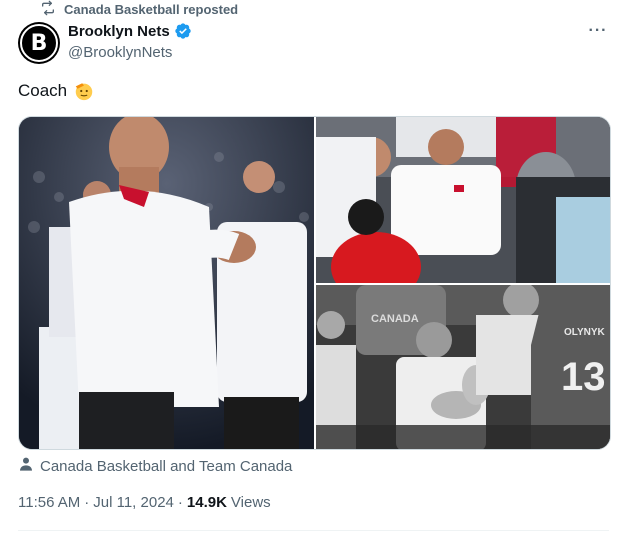  What do you see at coordinates (84, 91) in the screenshot?
I see `saluting-face-emoji-icon` at bounding box center [84, 91].